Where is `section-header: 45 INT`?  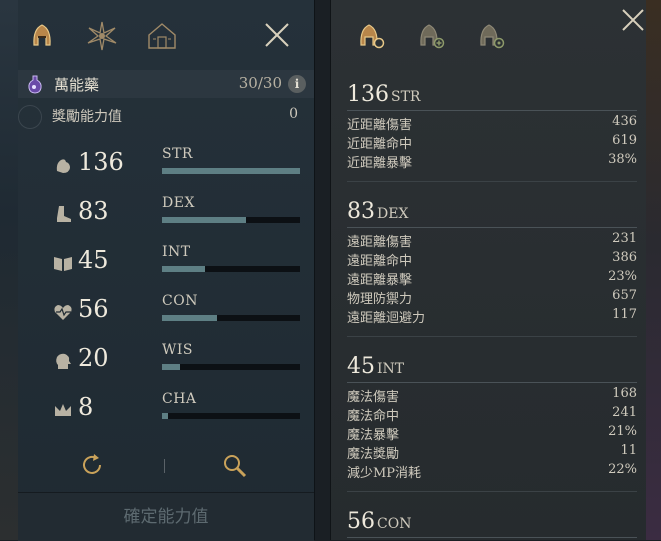 section-header: 45 INT is located at coordinates (375, 366).